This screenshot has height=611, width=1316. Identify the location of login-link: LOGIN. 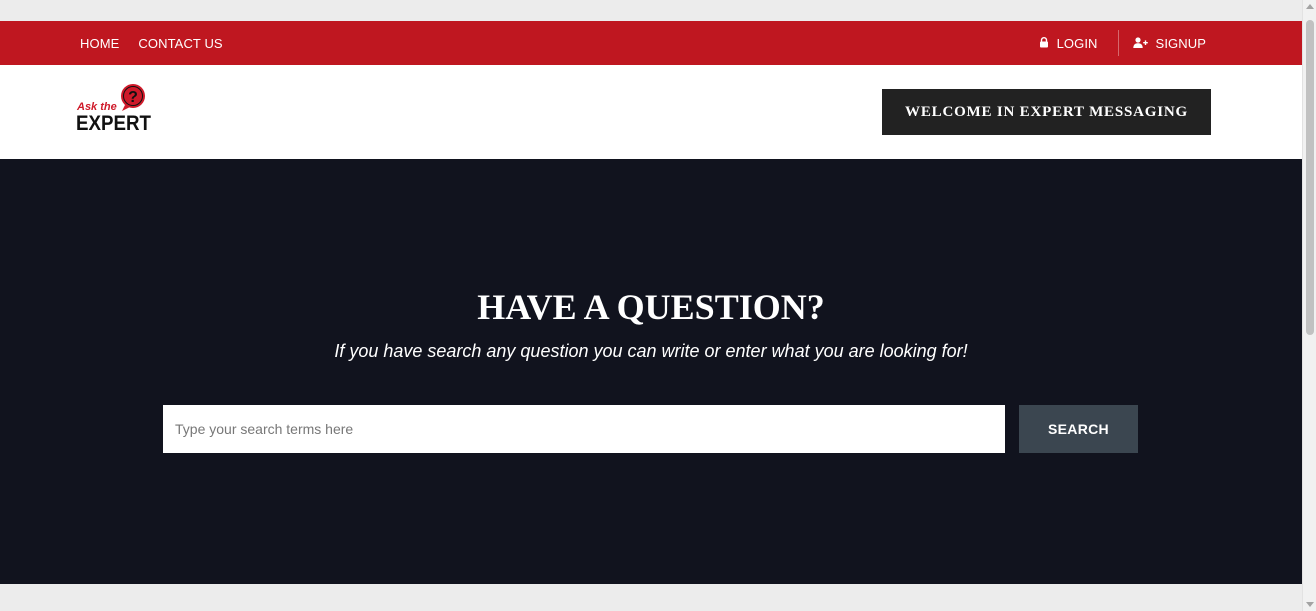
(1068, 43).